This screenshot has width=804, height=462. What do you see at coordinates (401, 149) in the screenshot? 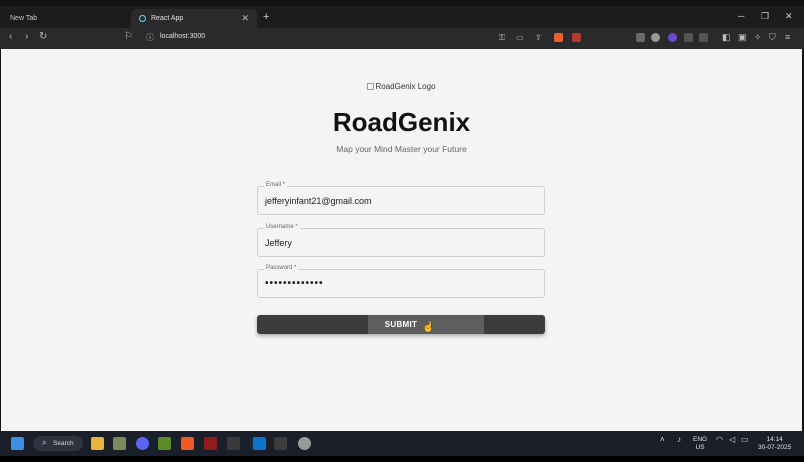
I see `page-tagline: Map your Mind Master your Future` at bounding box center [401, 149].